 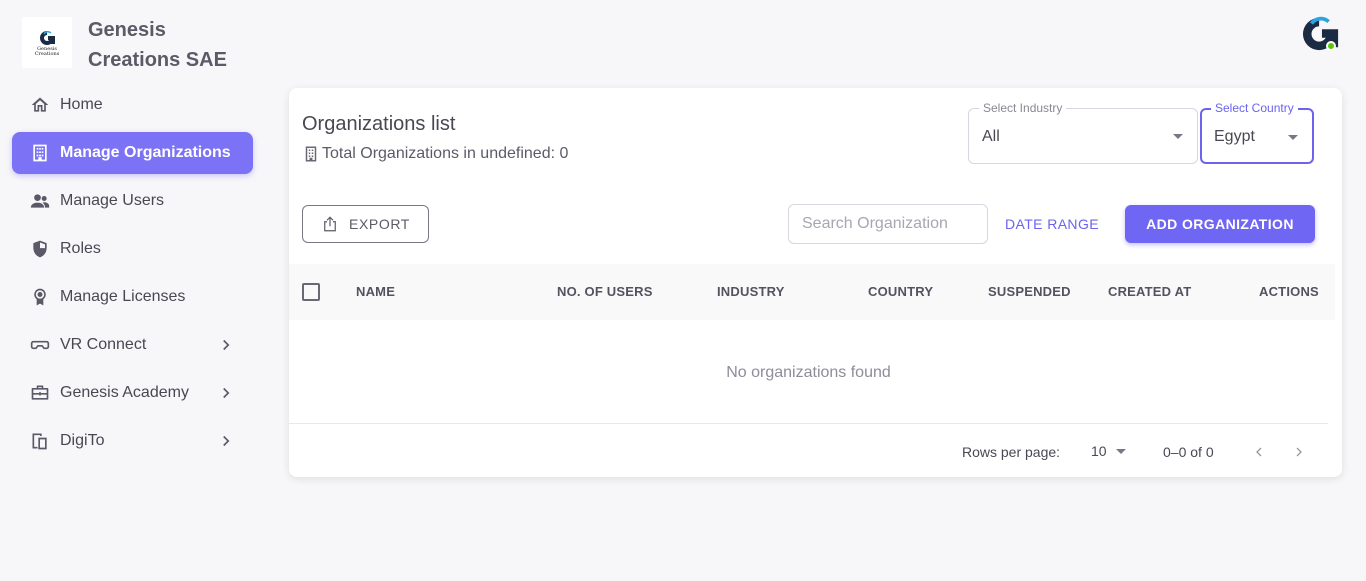 I want to click on users-icon, so click(x=40, y=201).